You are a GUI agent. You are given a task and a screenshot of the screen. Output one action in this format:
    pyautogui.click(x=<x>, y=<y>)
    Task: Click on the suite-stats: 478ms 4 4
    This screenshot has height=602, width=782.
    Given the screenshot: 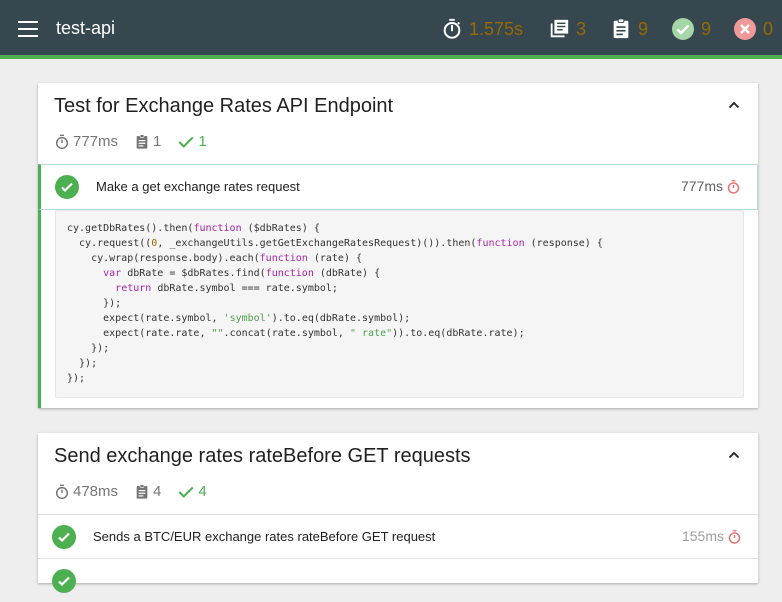 What is the action you would take?
    pyautogui.click(x=138, y=491)
    